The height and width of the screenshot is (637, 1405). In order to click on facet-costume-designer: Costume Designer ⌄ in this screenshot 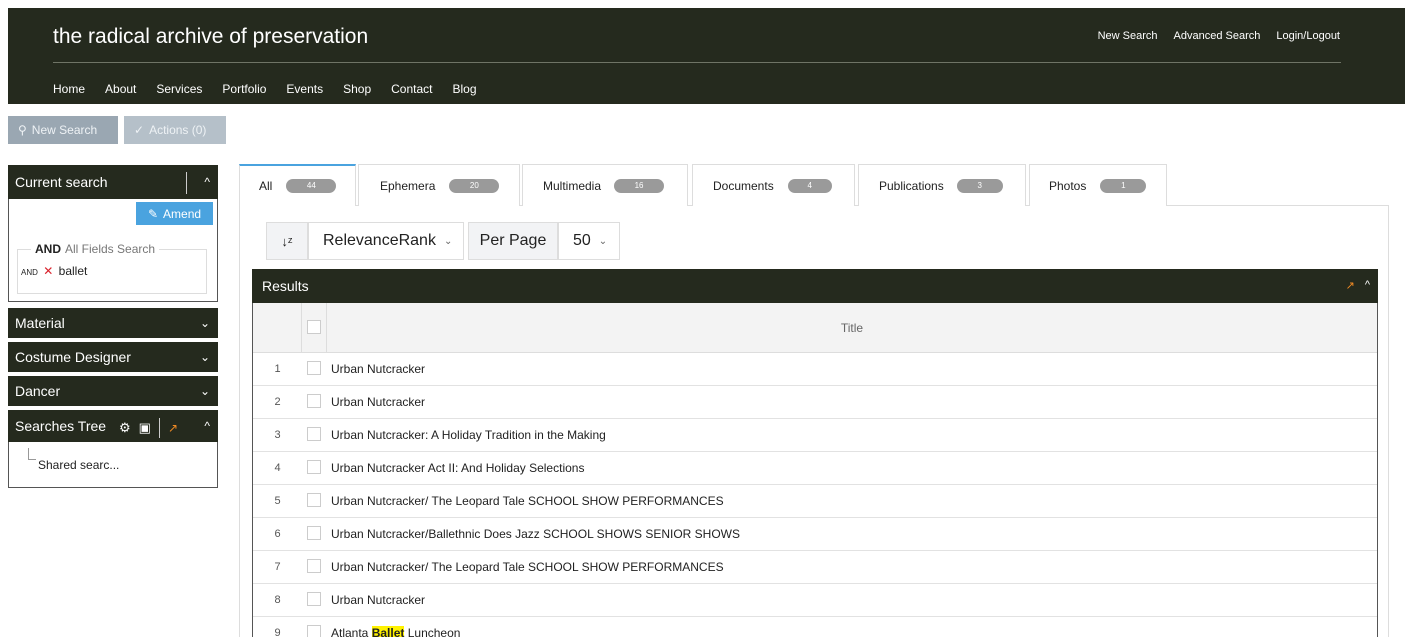, I will do `click(113, 357)`.